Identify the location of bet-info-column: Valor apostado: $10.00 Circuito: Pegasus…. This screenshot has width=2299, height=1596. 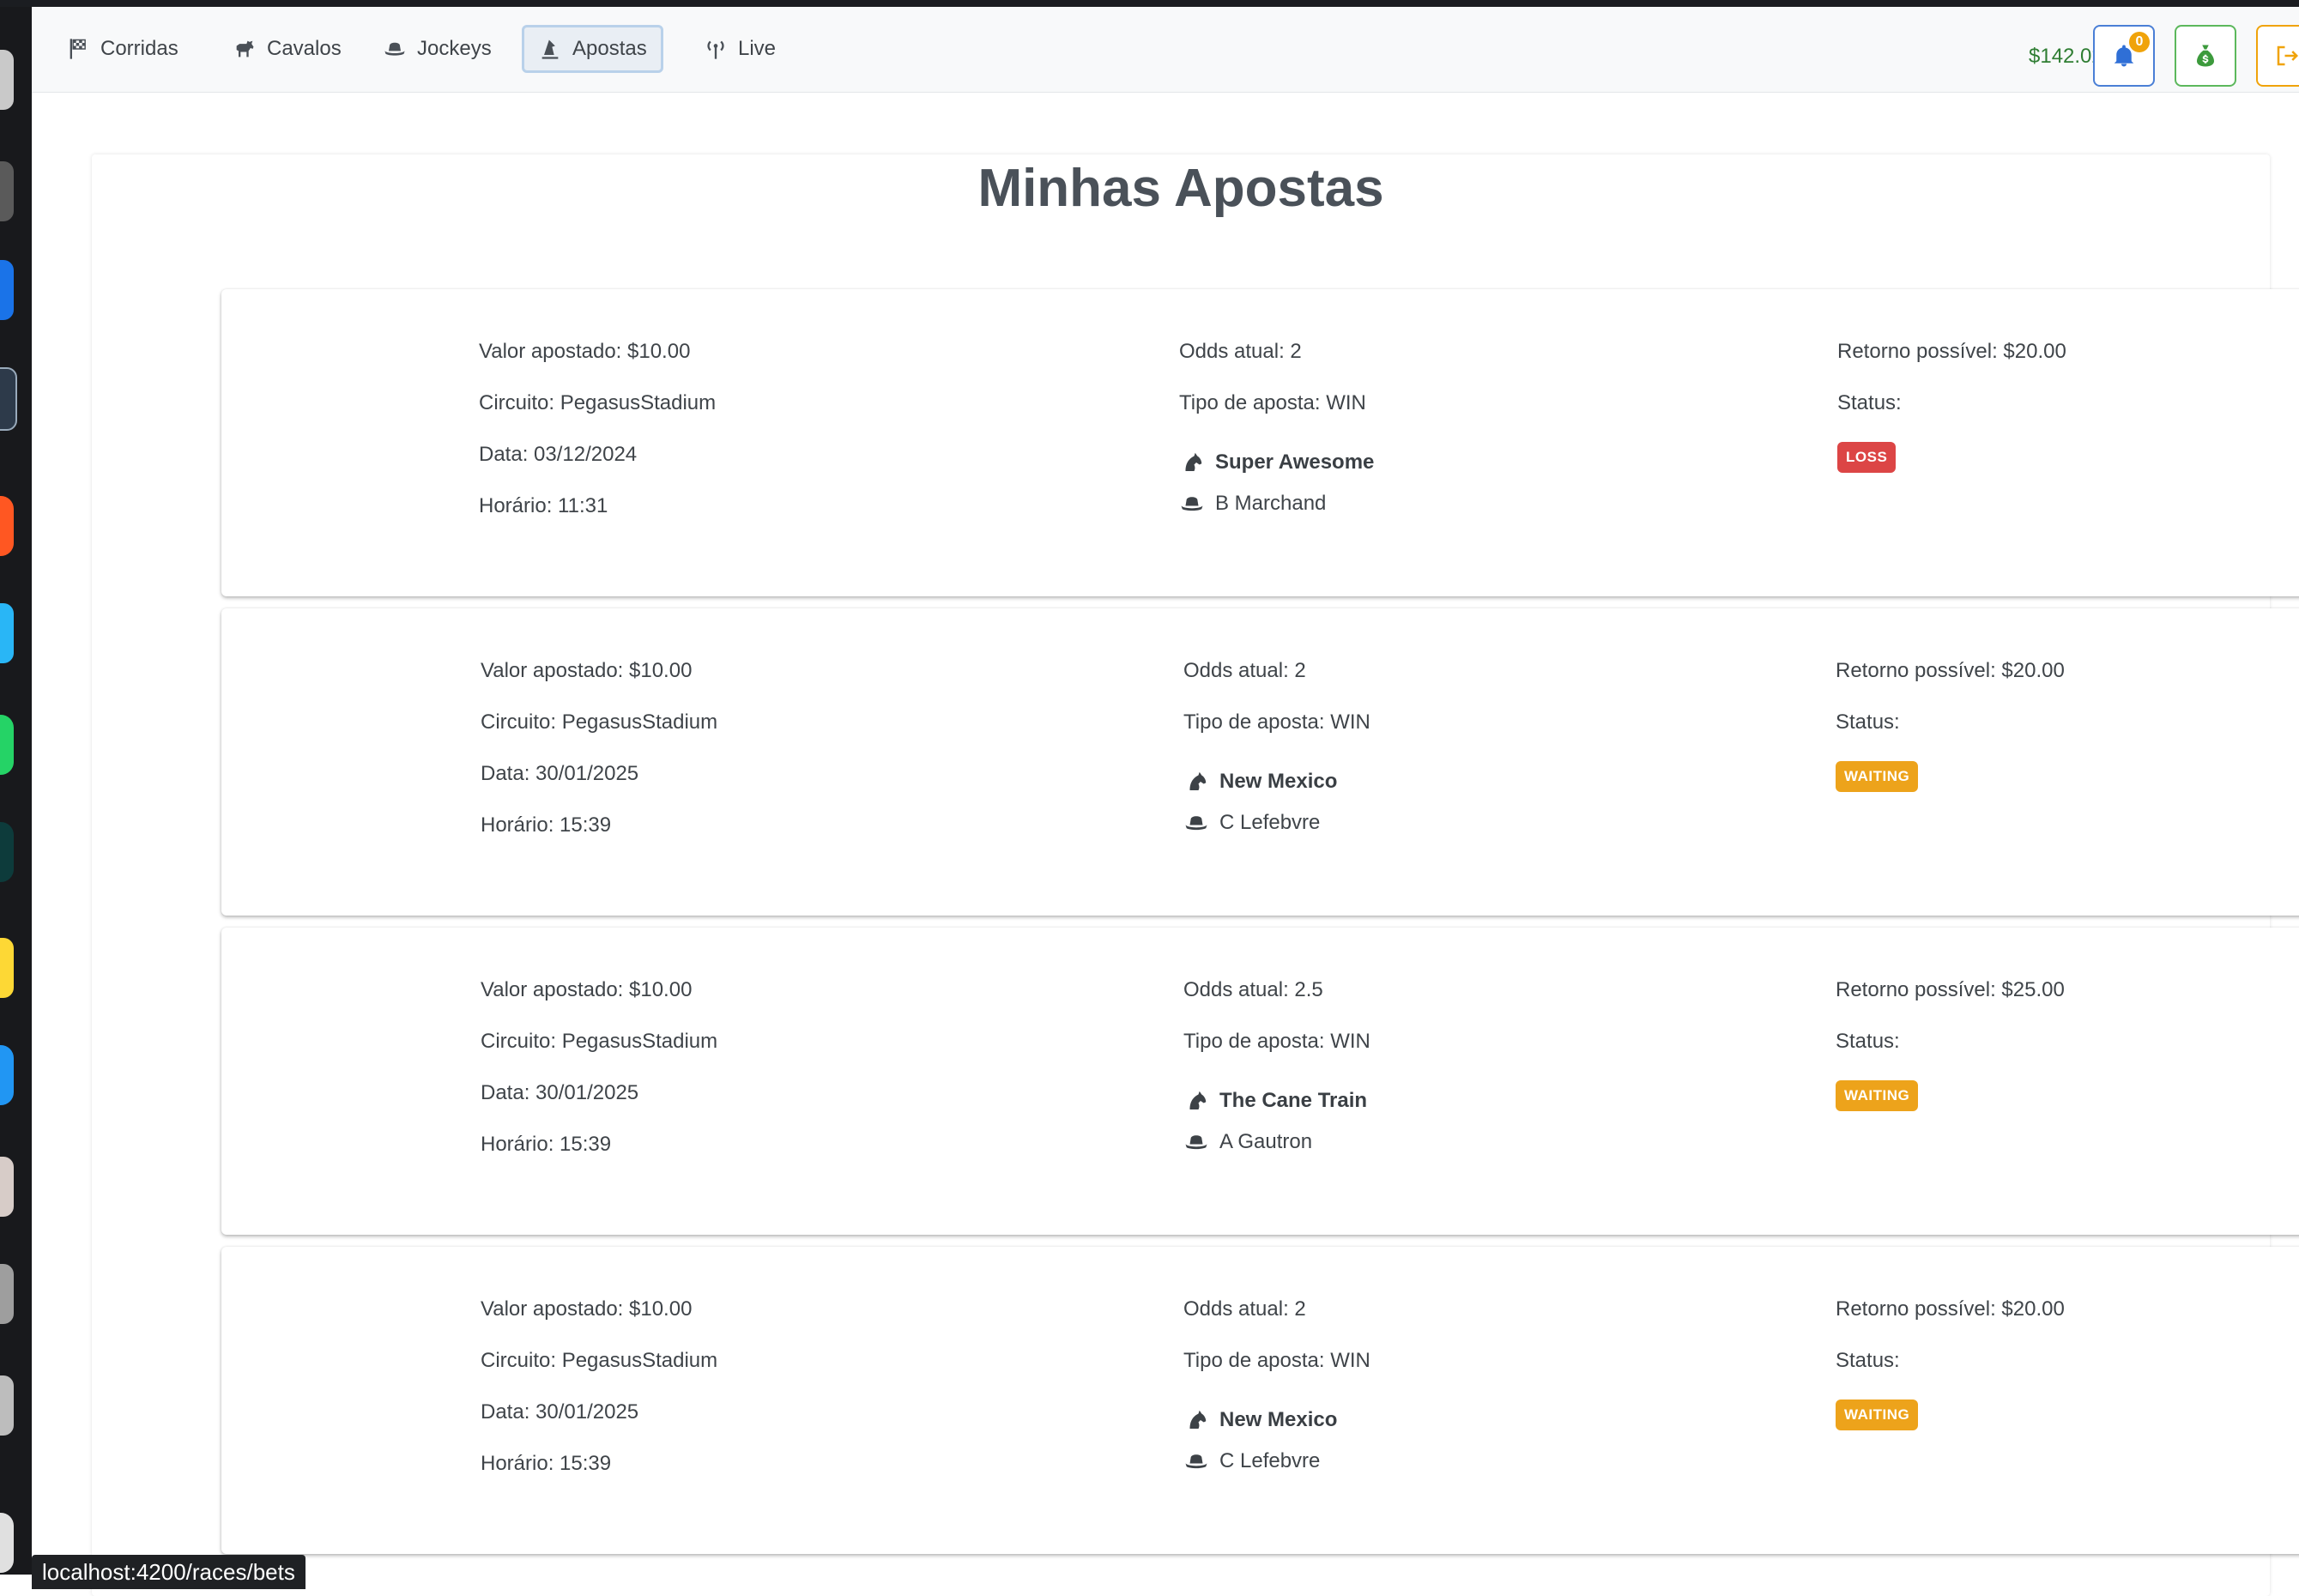
(599, 761).